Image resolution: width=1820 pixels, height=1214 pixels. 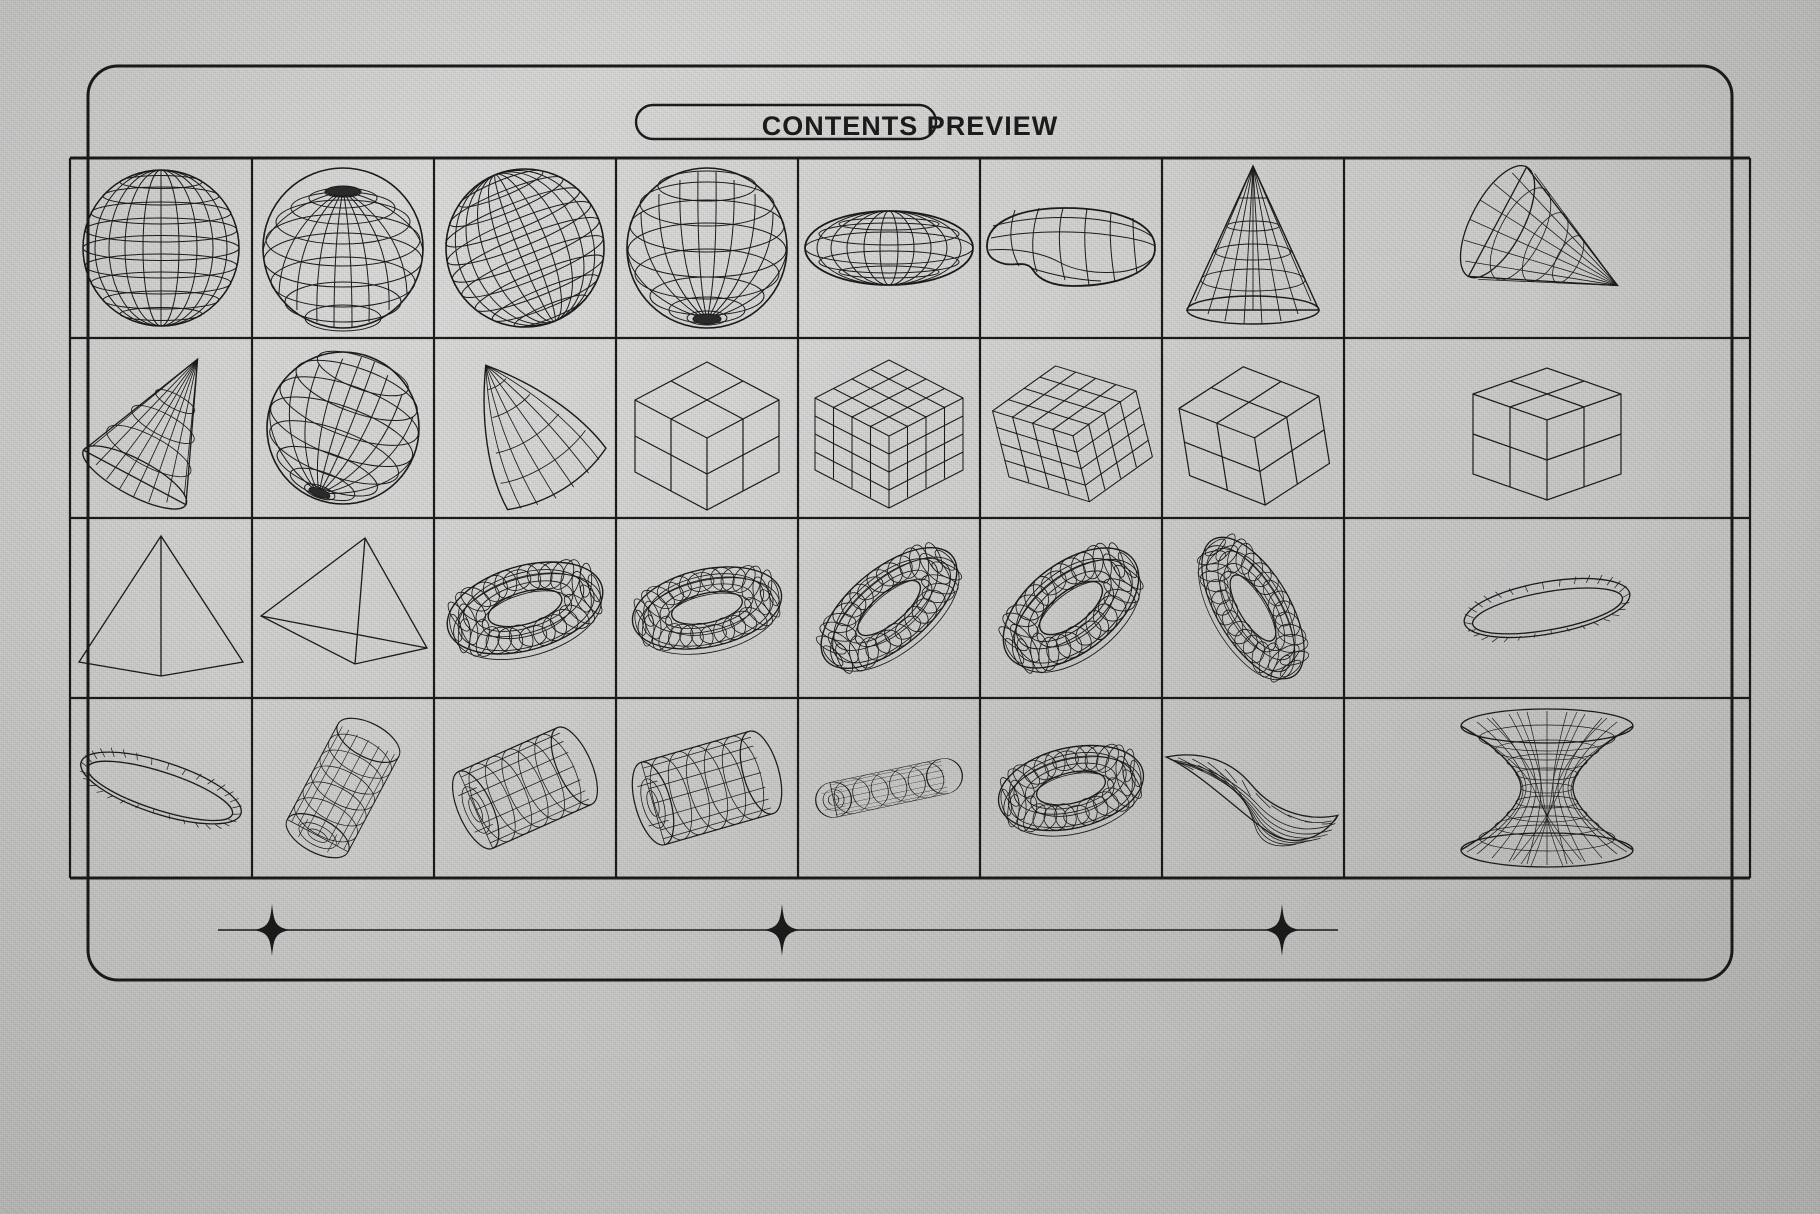 What do you see at coordinates (1072, 434) in the screenshot?
I see `wireframe-cube-4x4-tilted` at bounding box center [1072, 434].